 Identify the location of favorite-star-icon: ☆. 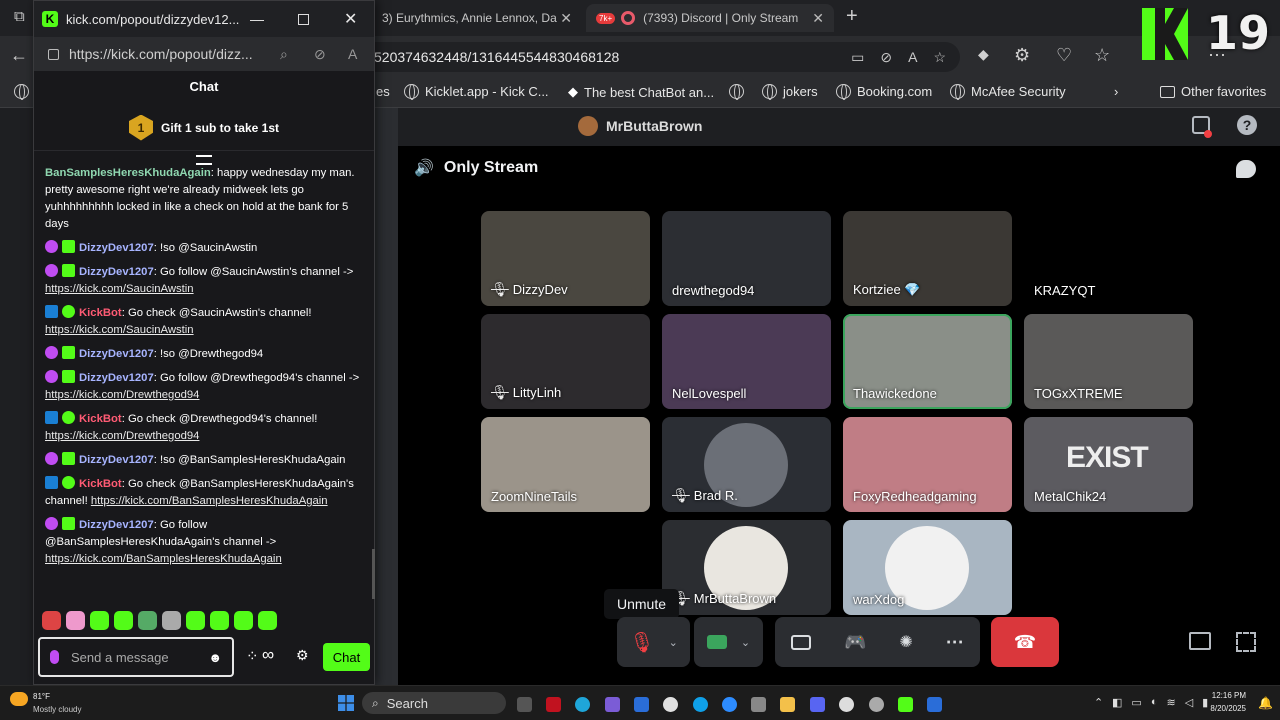
(939, 57).